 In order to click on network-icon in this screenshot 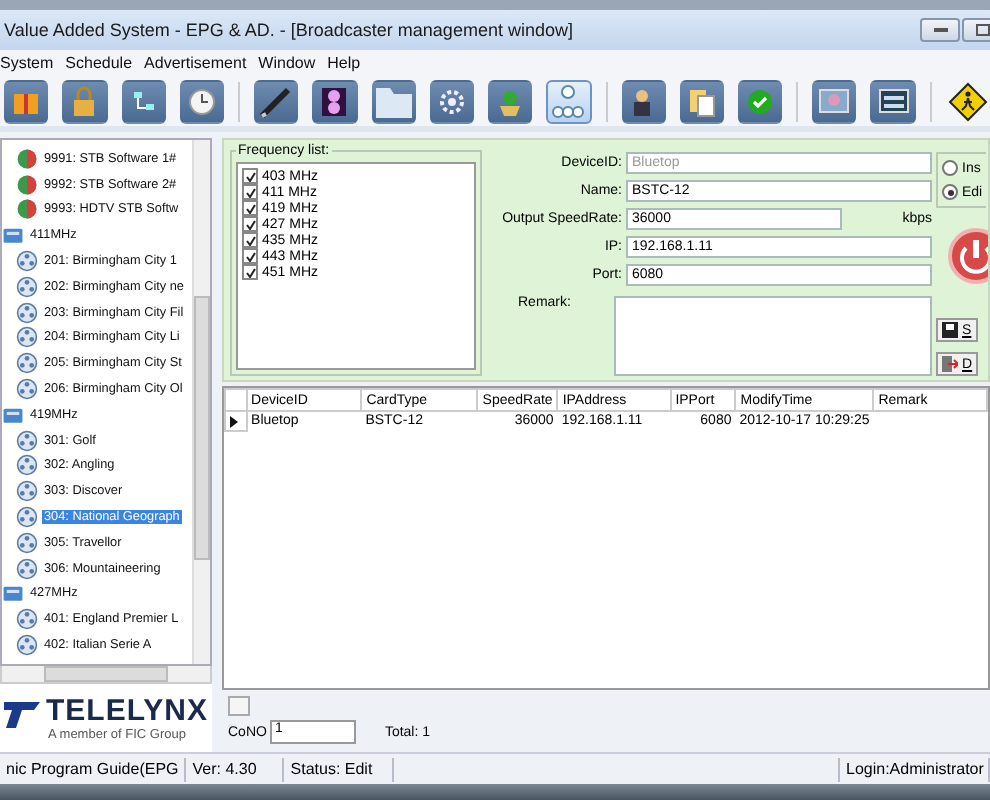, I will do `click(568, 101)`.